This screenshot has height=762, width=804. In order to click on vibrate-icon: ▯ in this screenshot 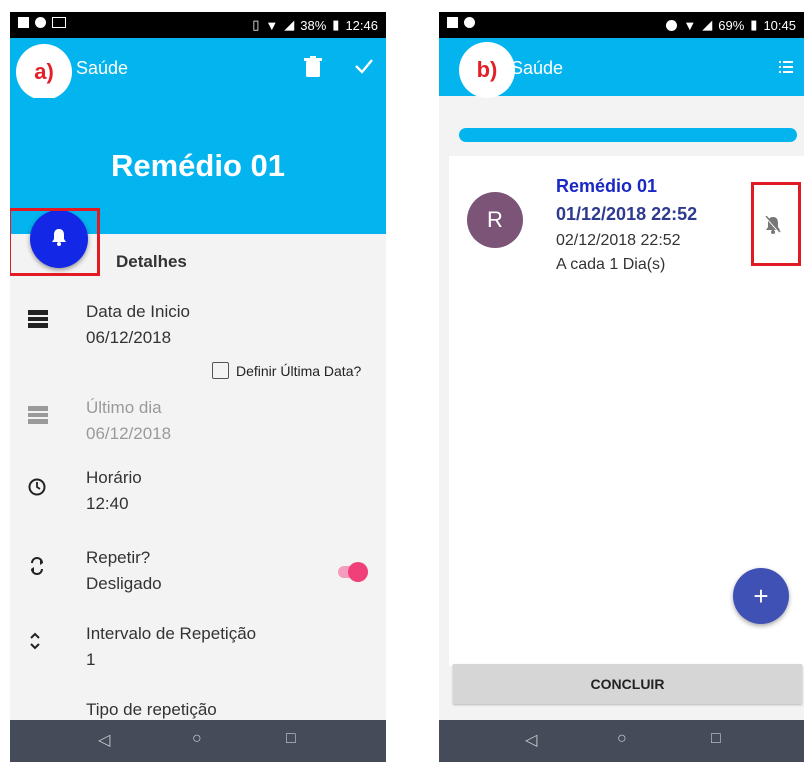, I will do `click(256, 24)`.